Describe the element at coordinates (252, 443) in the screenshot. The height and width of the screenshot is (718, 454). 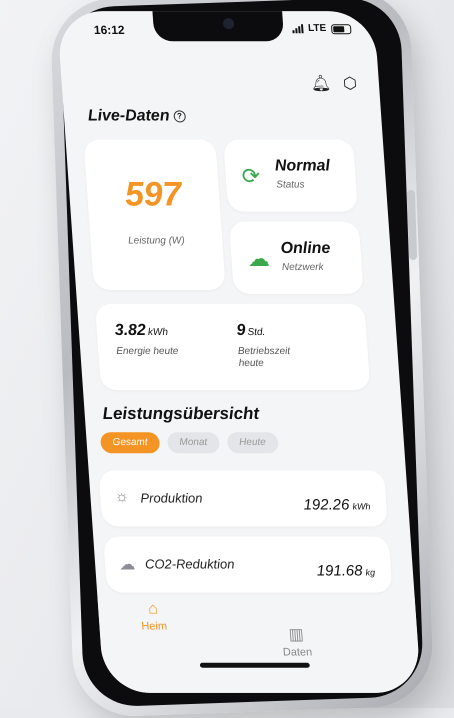
I see `tab-heute: Heute` at that location.